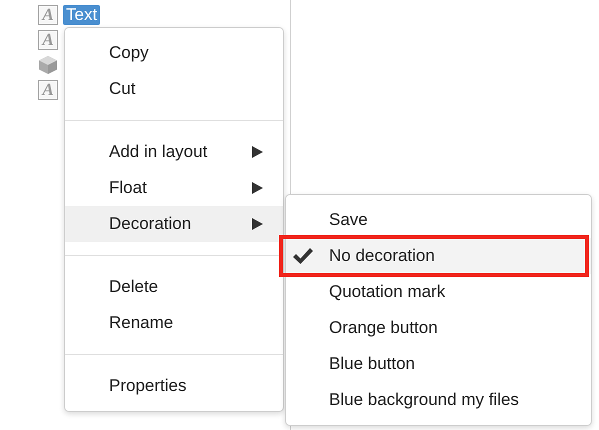 Image resolution: width=599 pixels, height=430 pixels. What do you see at coordinates (174, 386) in the screenshot?
I see `menu-item: Properties` at bounding box center [174, 386].